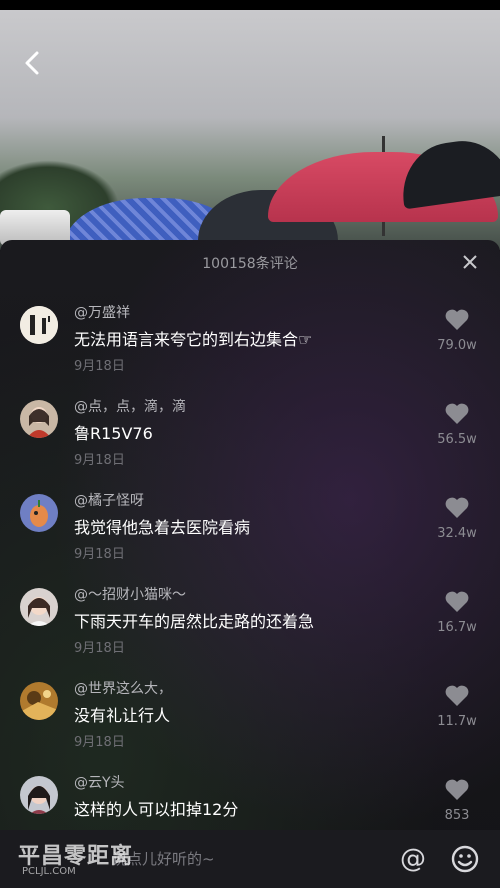  Describe the element at coordinates (457, 721) in the screenshot. I see `like-count: 11.7w` at that location.